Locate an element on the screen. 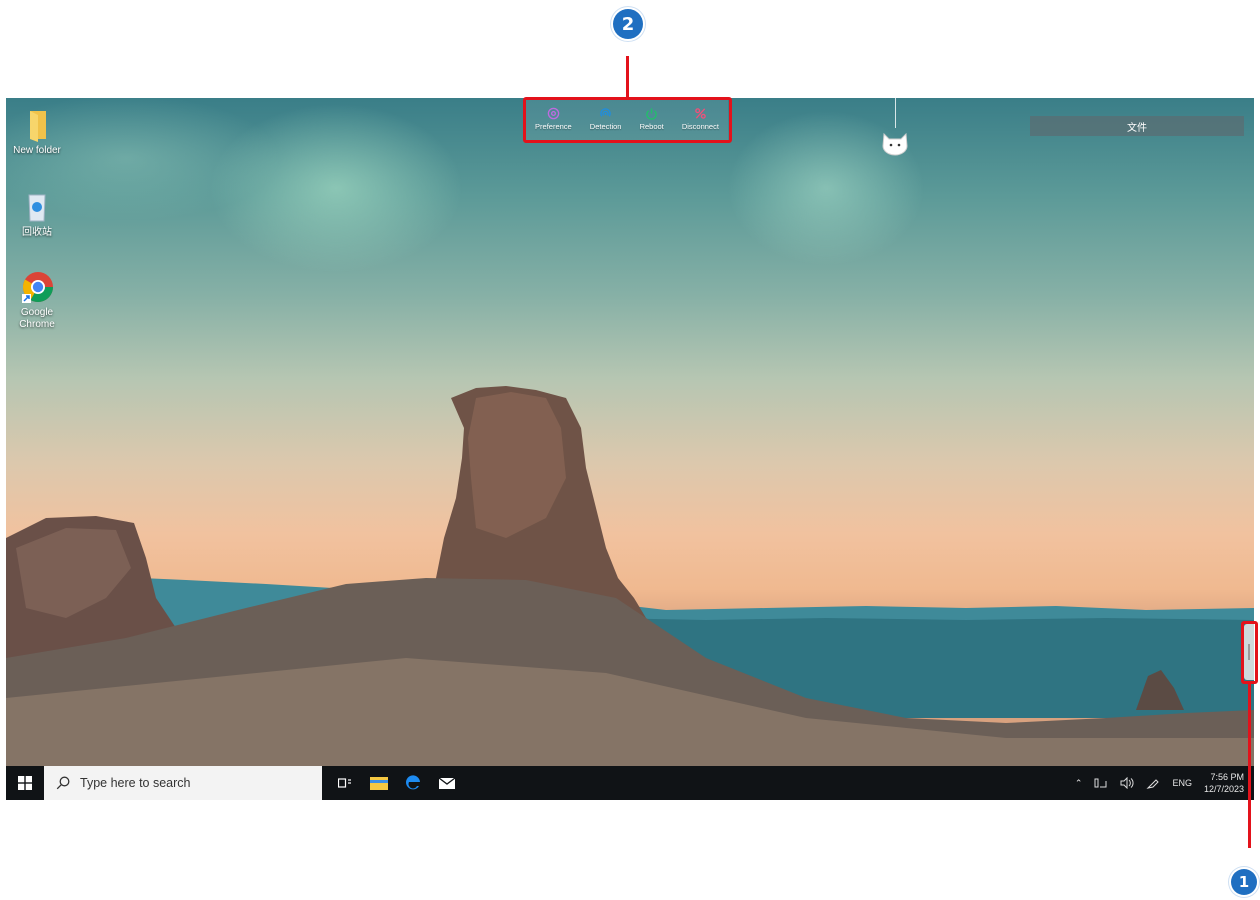  system-tray: ⌃ ENG 7:56 PM 12/7/2023 is located at coordinates (1164, 783).